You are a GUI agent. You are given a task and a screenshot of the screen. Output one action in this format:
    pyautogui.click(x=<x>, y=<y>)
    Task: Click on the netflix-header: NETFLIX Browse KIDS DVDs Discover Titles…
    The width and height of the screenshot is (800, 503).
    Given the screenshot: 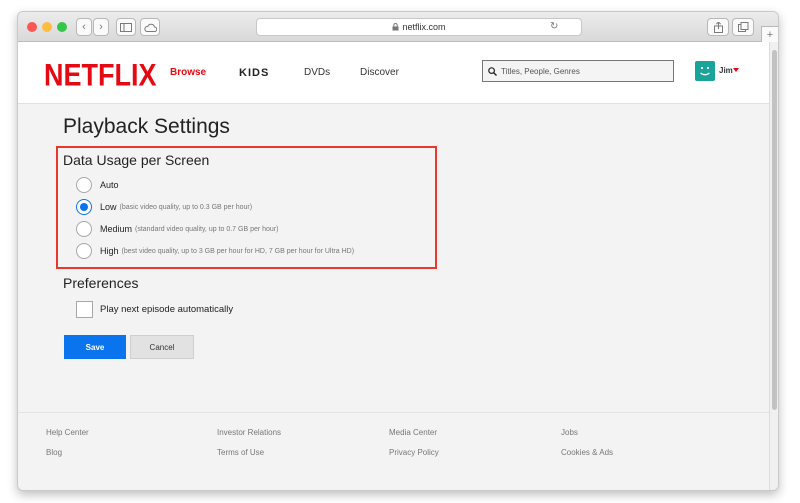 What is the action you would take?
    pyautogui.click(x=394, y=73)
    